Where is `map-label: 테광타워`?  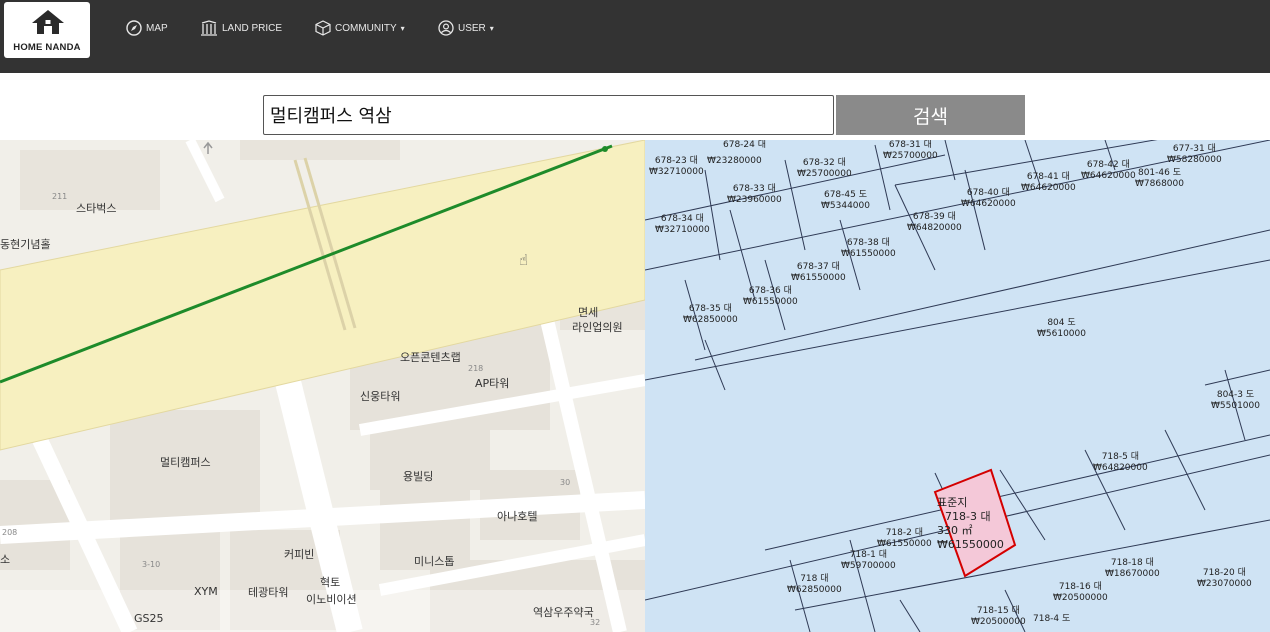 map-label: 테광타워 is located at coordinates (268, 592).